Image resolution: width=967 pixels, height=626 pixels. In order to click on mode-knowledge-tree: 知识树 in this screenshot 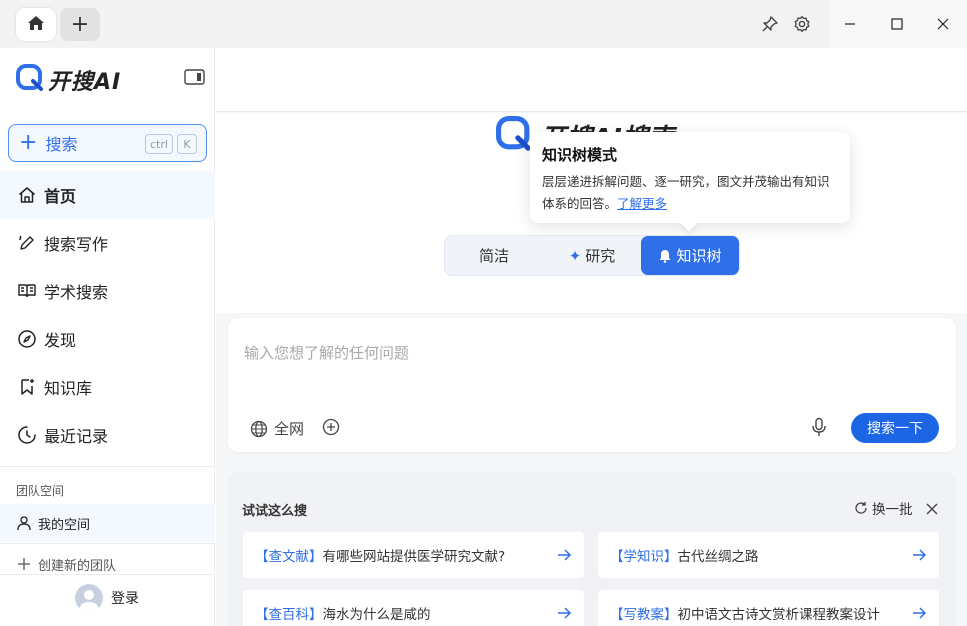, I will do `click(690, 255)`.